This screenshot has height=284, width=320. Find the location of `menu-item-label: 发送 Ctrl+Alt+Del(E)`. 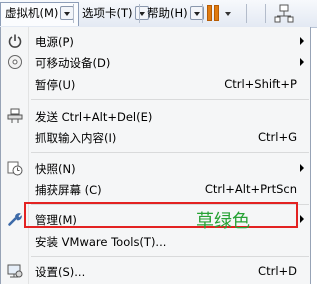

menu-item-label: 发送 Ctrl+Alt+Del(E) is located at coordinates (94, 117).